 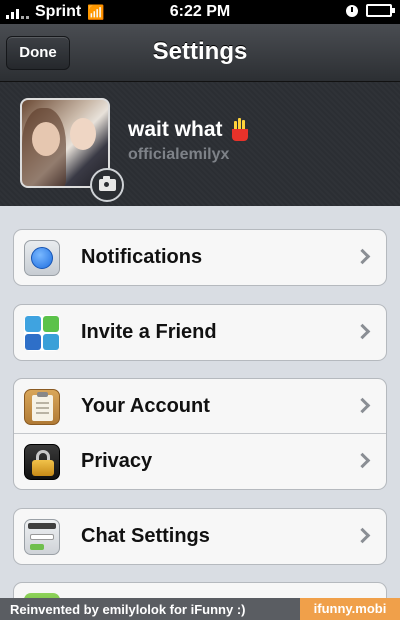 I want to click on row-label: Chat Settings, so click(x=145, y=536).